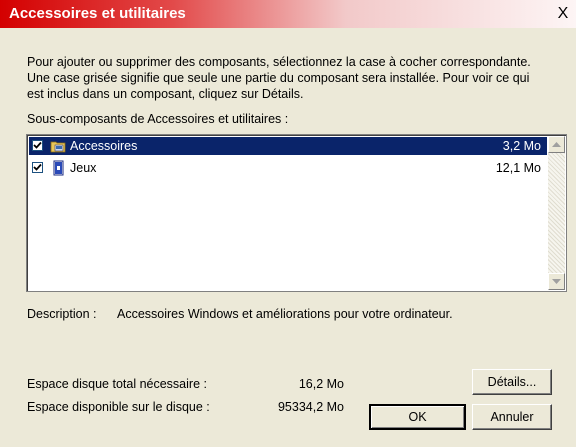  I want to click on window-title: Accessoires et utilitaires, so click(97, 13).